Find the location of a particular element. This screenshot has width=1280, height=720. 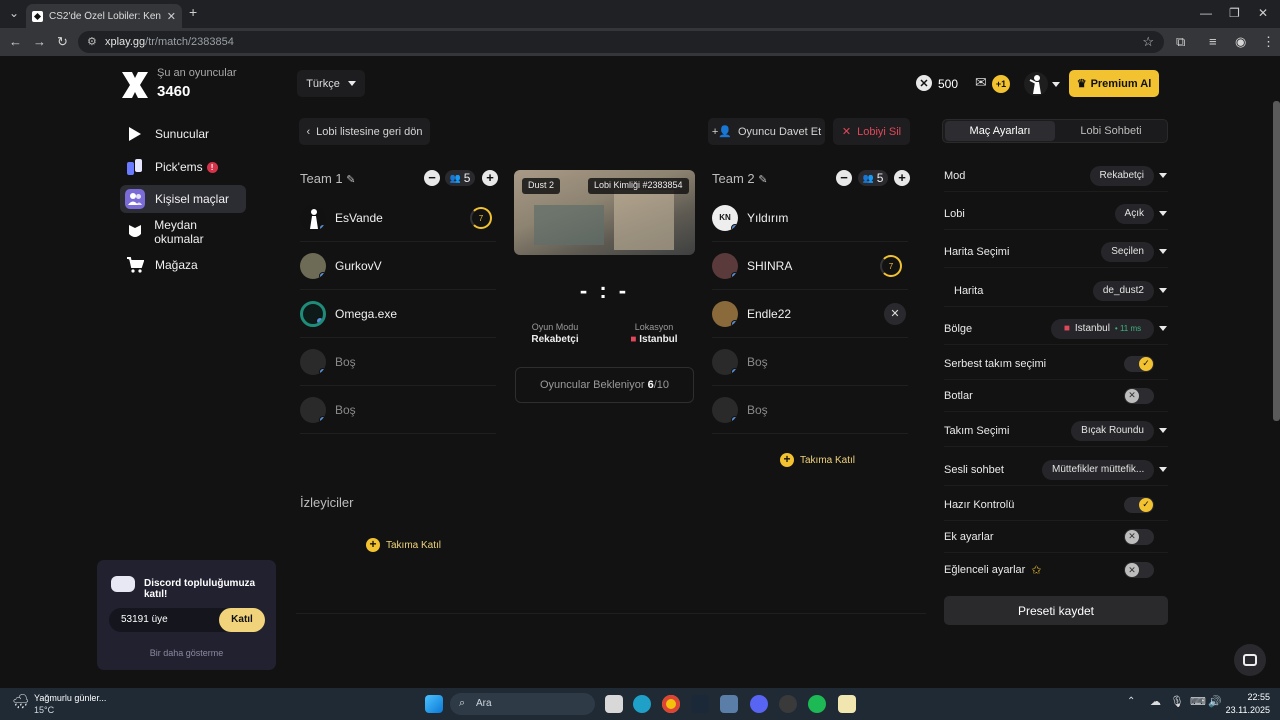

extensions-icon: ⧉ is located at coordinates (1180, 42).